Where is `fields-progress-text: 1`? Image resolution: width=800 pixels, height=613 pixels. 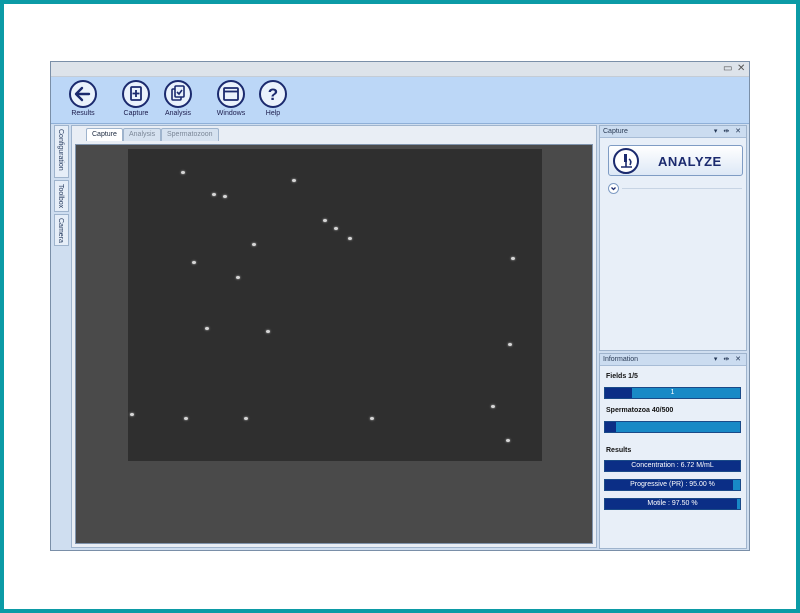
fields-progress-text: 1 is located at coordinates (672, 392).